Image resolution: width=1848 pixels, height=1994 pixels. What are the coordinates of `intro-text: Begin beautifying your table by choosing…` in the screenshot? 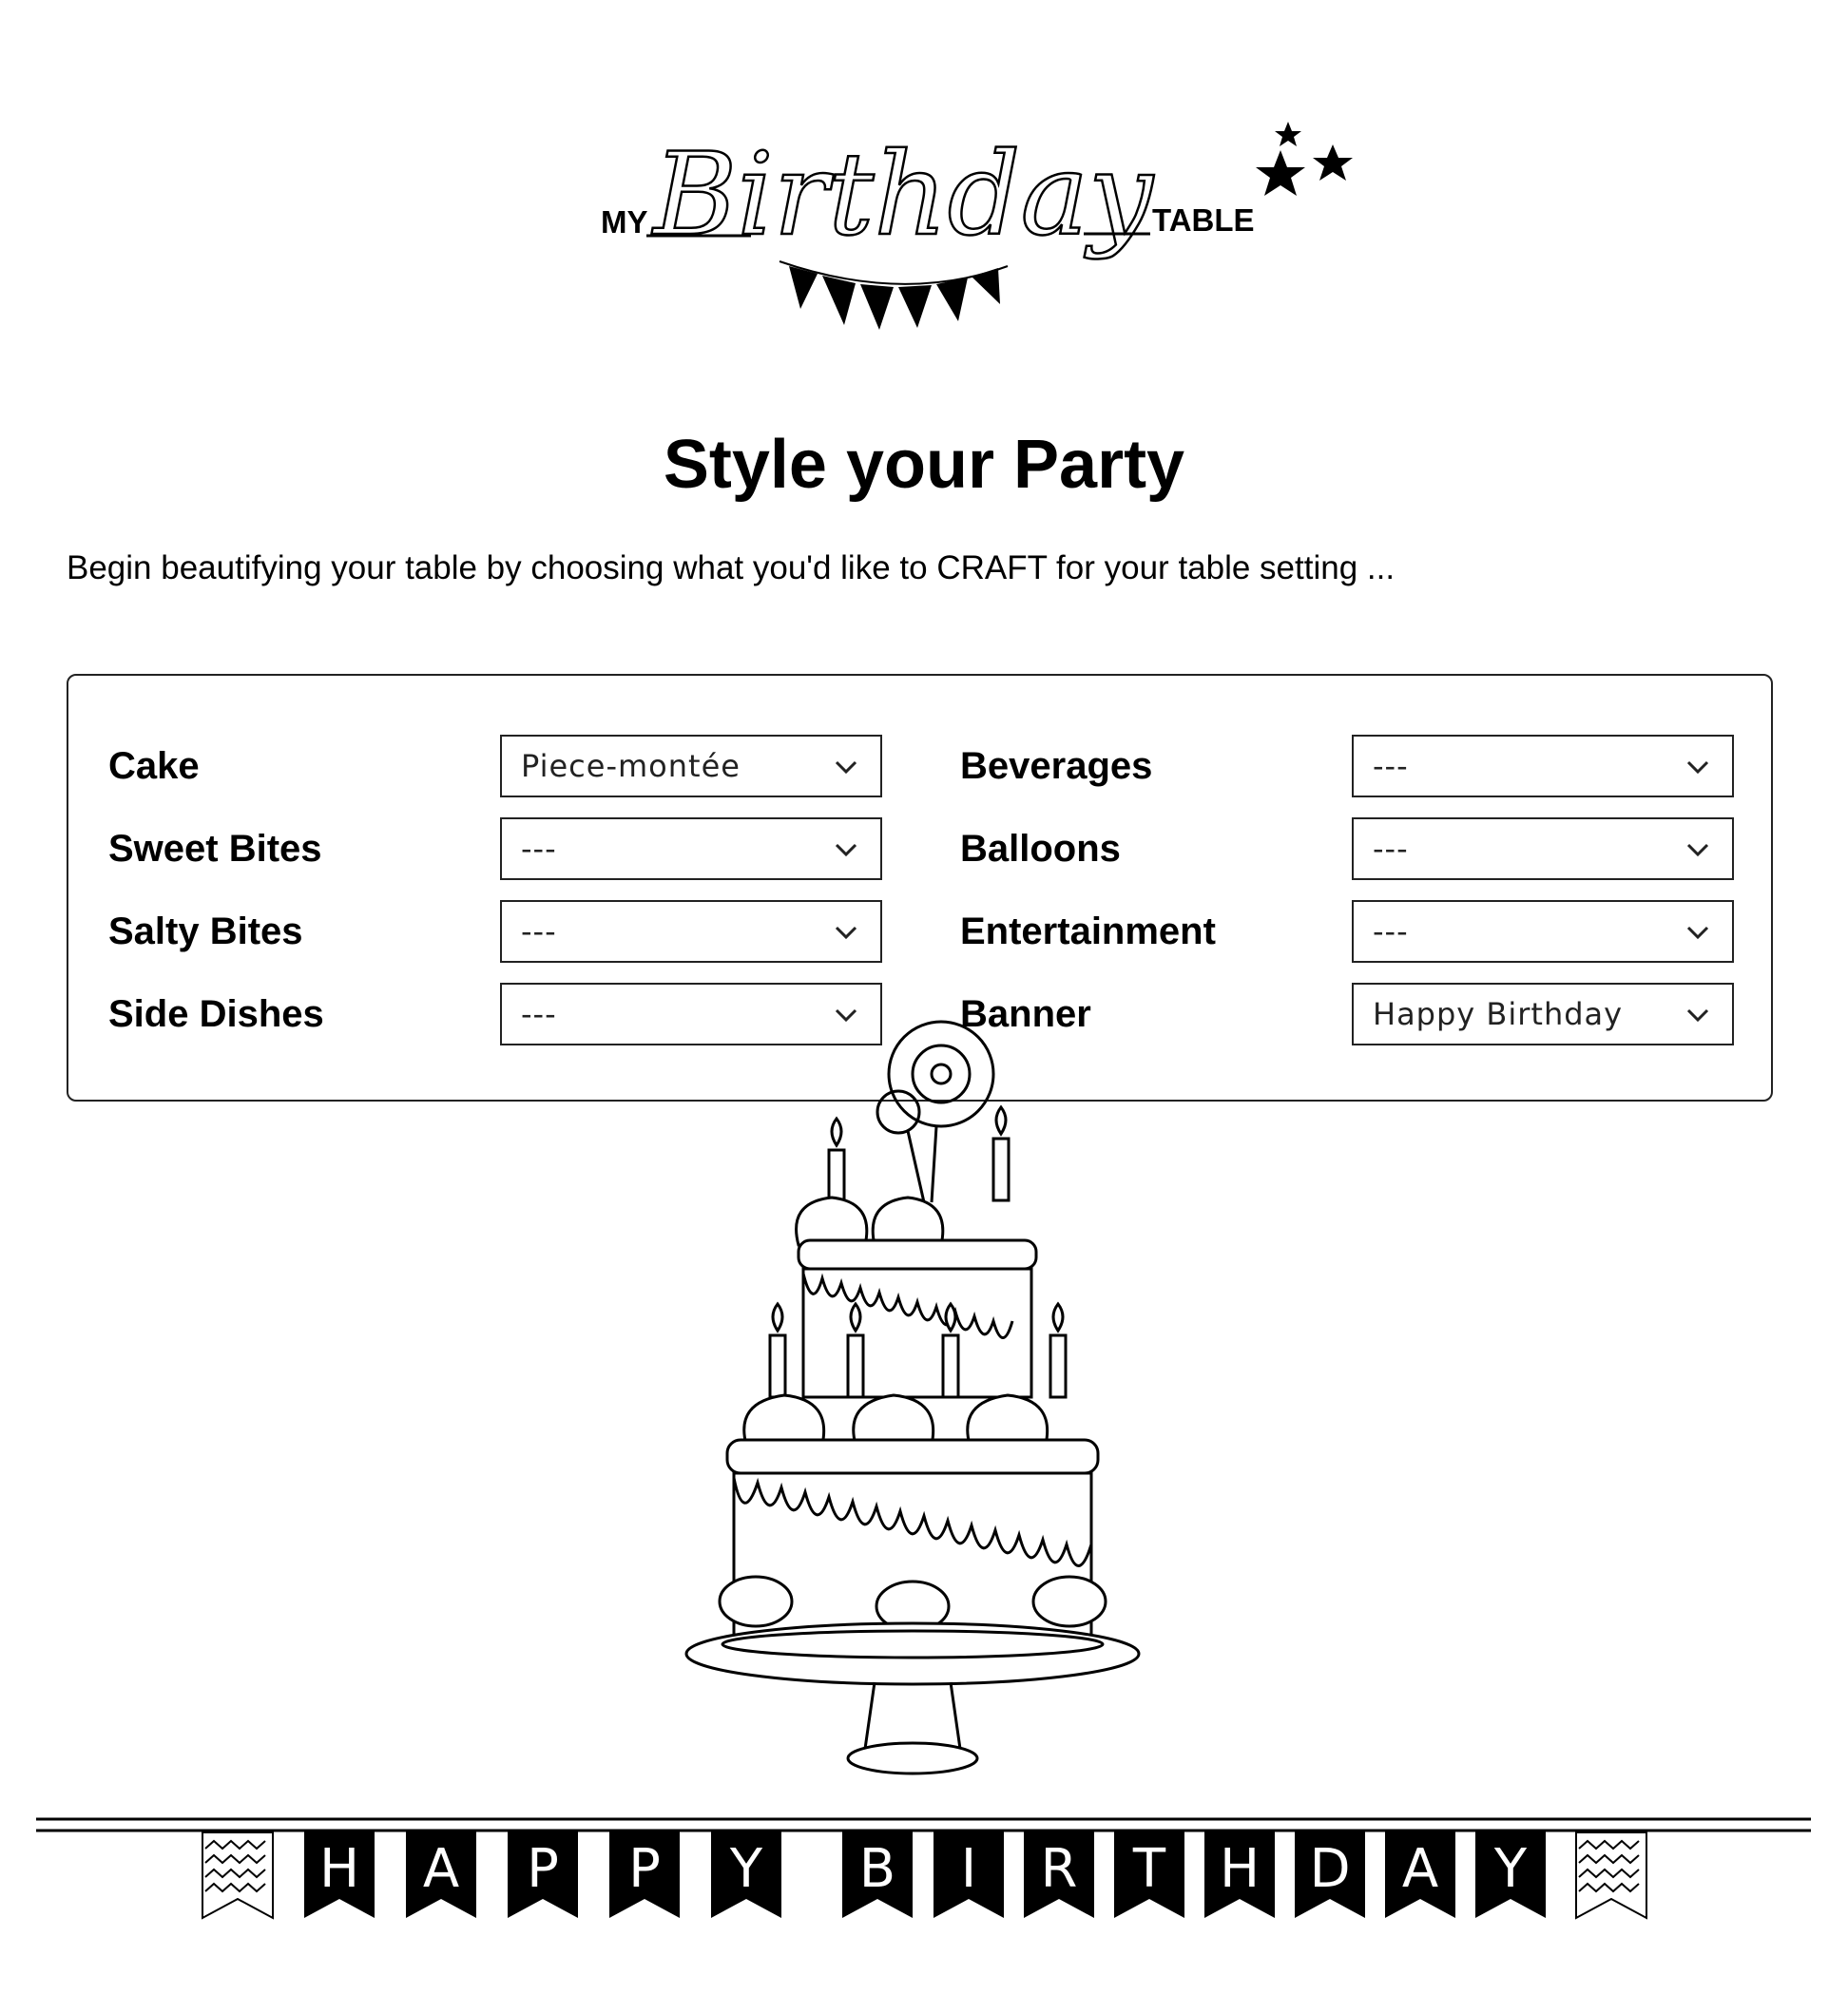 It's located at (731, 567).